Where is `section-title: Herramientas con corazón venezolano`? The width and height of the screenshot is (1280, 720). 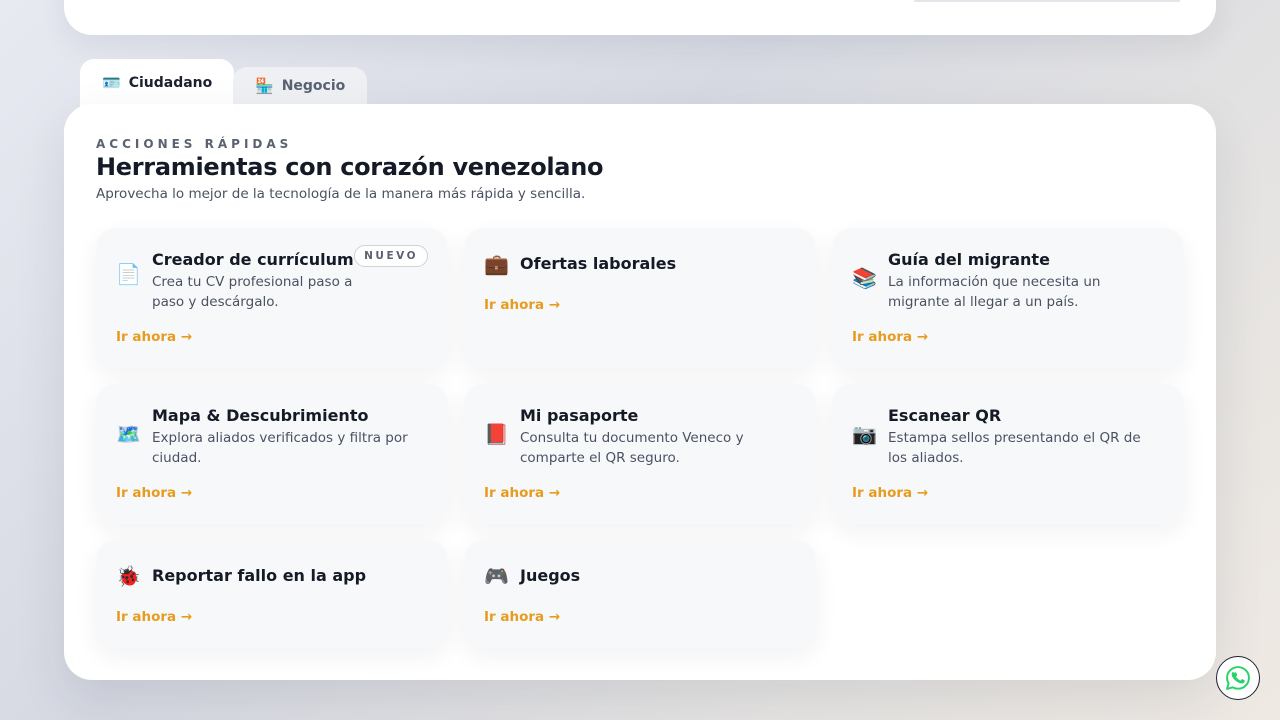 section-title: Herramientas con corazón venezolano is located at coordinates (350, 167).